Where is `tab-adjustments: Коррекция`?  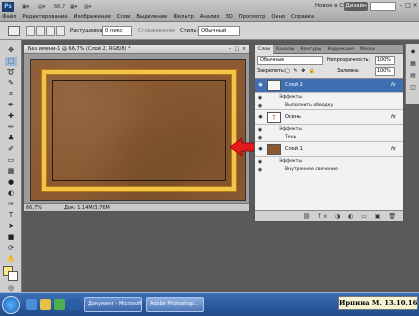
tab-adjustments: Коррекция is located at coordinates (340, 49).